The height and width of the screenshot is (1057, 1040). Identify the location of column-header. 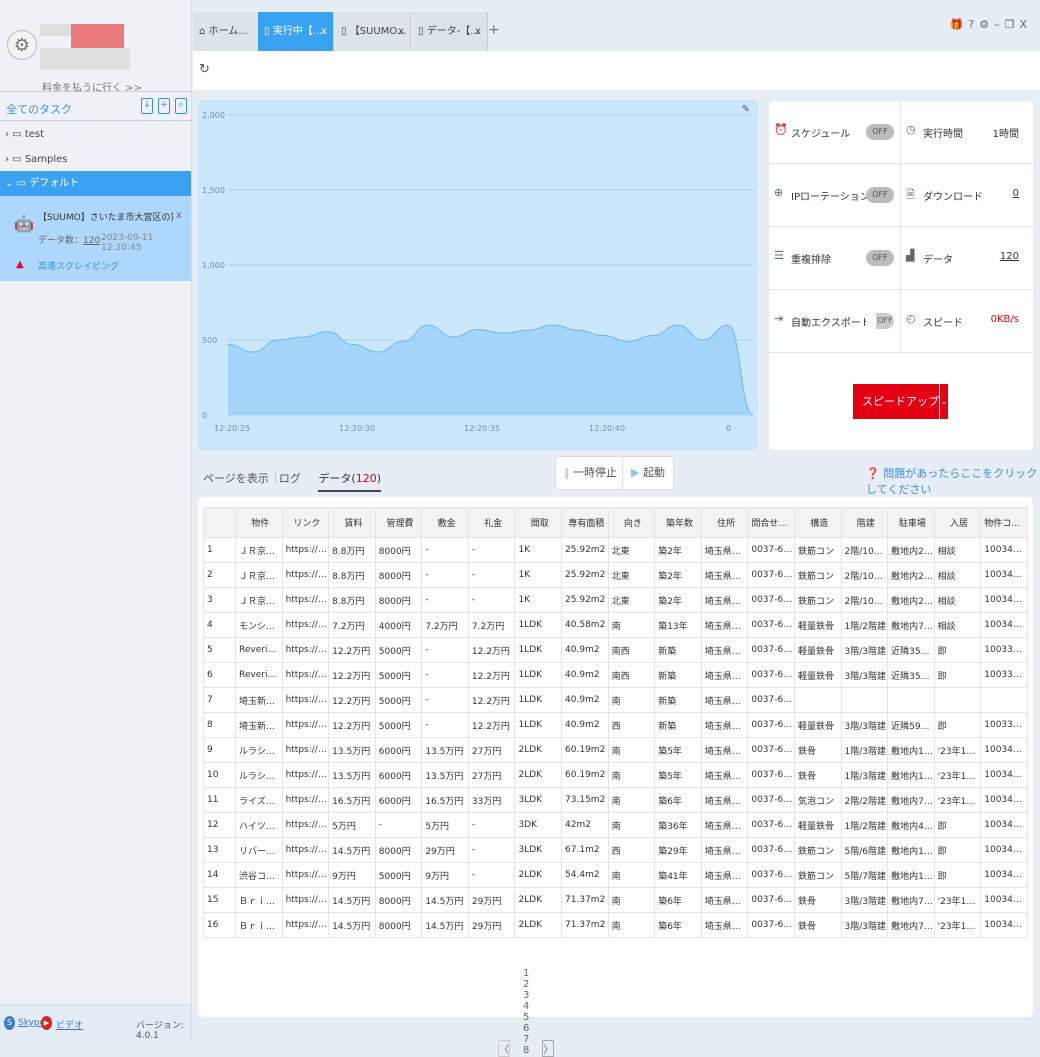
(219, 522).